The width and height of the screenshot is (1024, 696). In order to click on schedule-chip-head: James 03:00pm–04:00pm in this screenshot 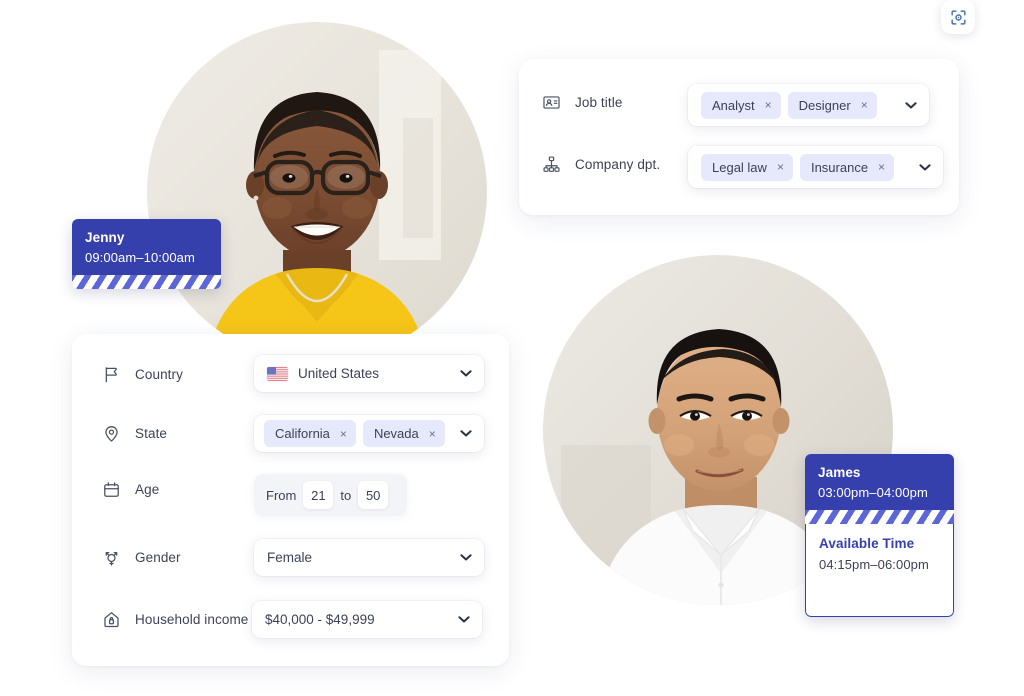, I will do `click(879, 482)`.